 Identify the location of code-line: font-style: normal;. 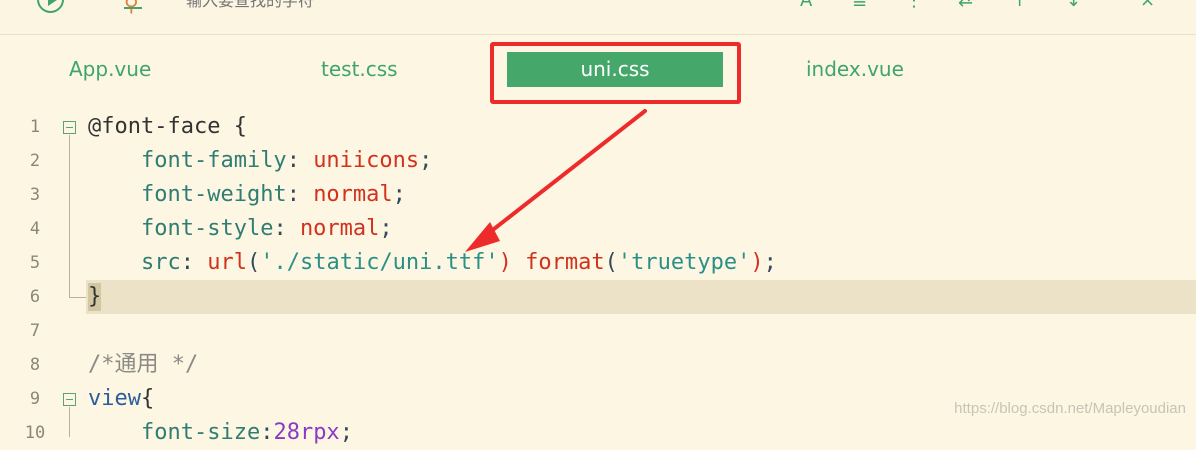
(240, 229).